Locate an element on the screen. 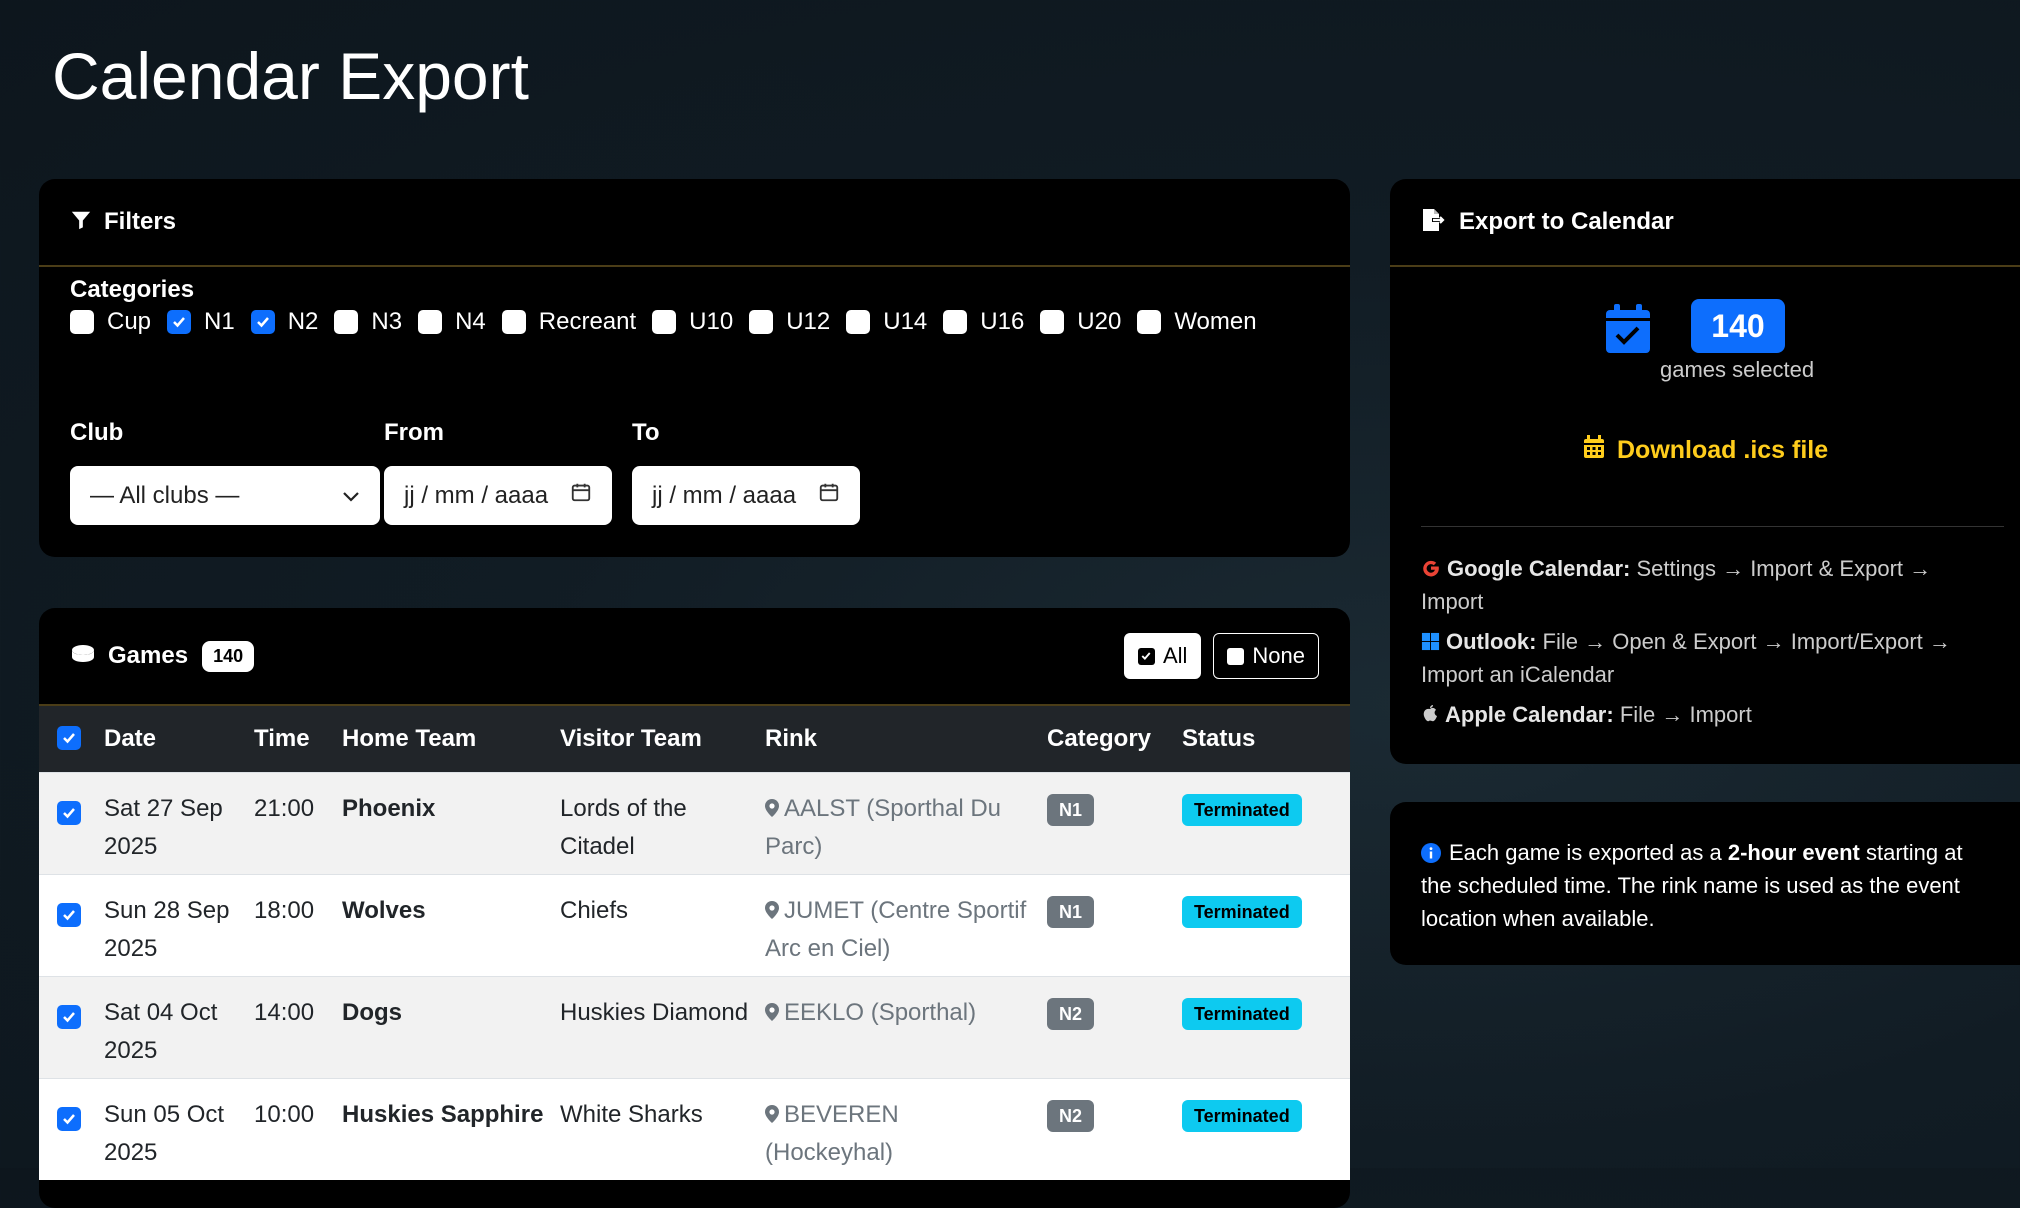  cell-home-team: Dogs is located at coordinates (443, 1026).